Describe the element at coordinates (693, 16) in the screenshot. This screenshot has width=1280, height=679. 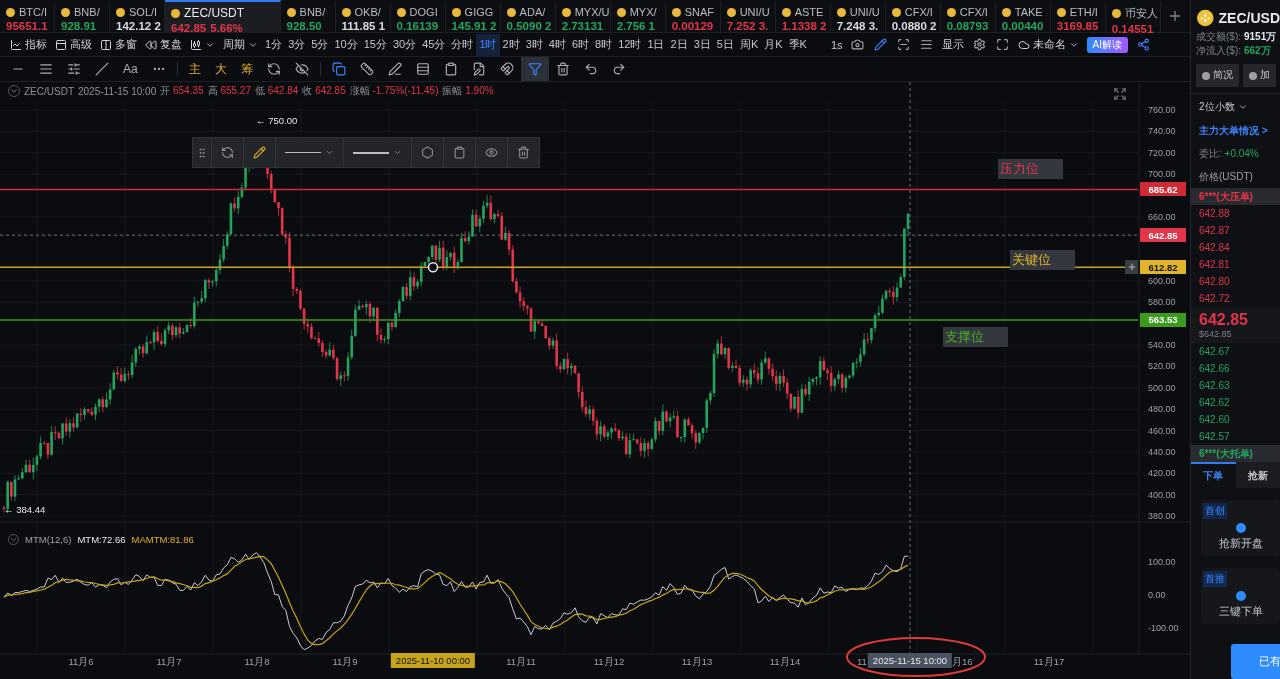
I see `ticker-tab: SNAF 0.00129` at that location.